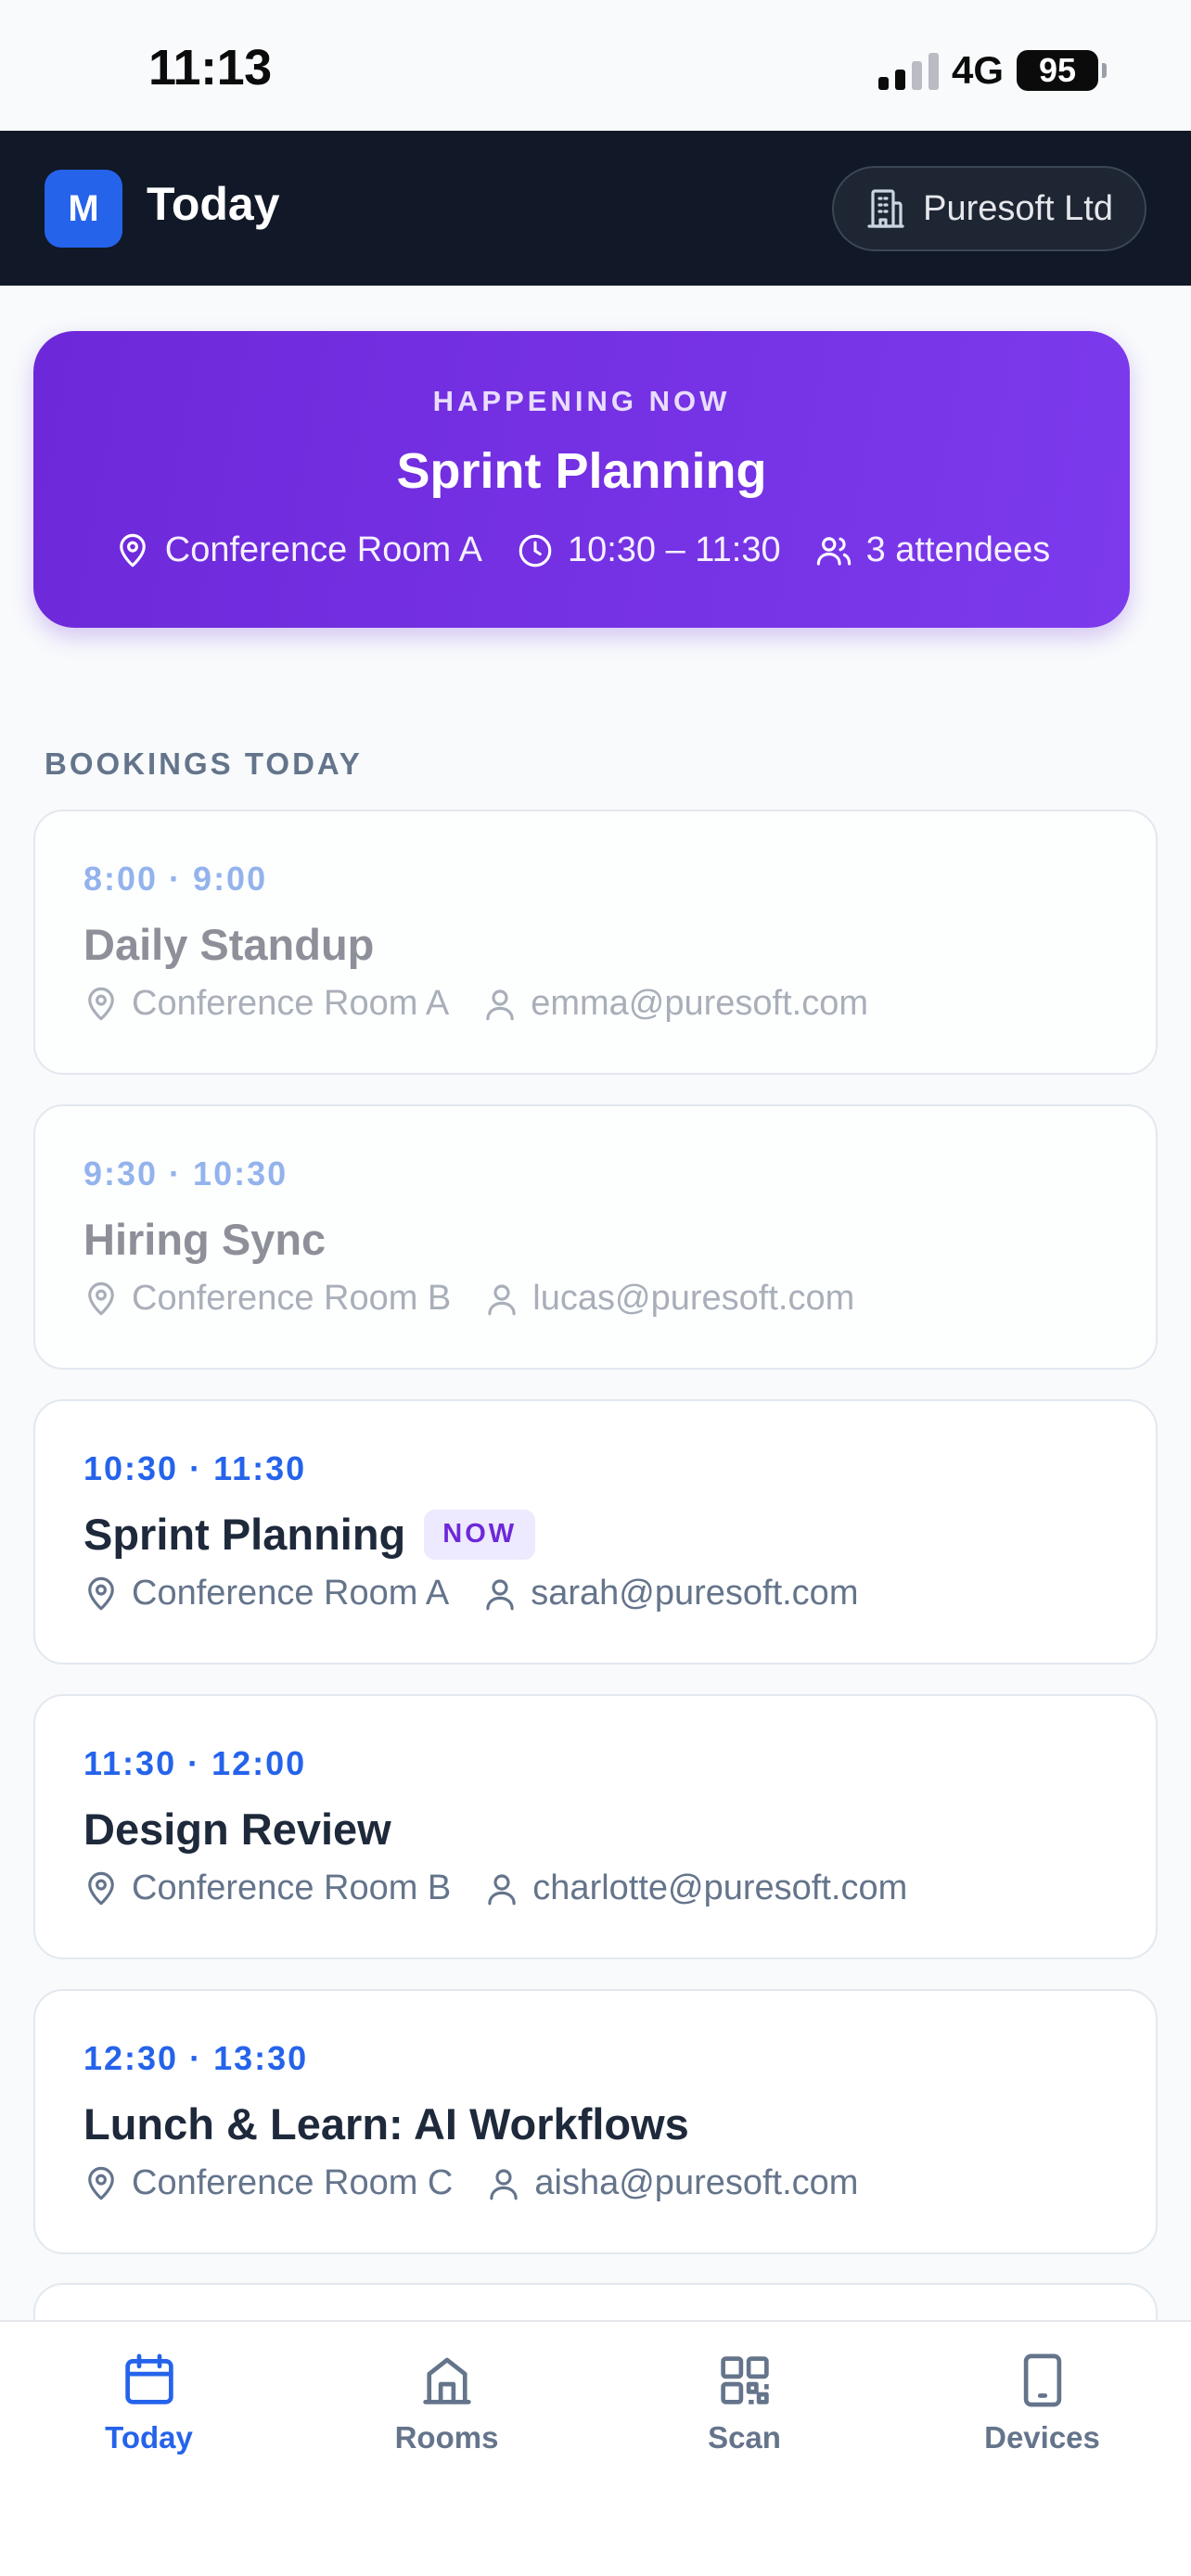  I want to click on booking-title-row: Lunch & Learn: AI Workflows, so click(386, 2124).